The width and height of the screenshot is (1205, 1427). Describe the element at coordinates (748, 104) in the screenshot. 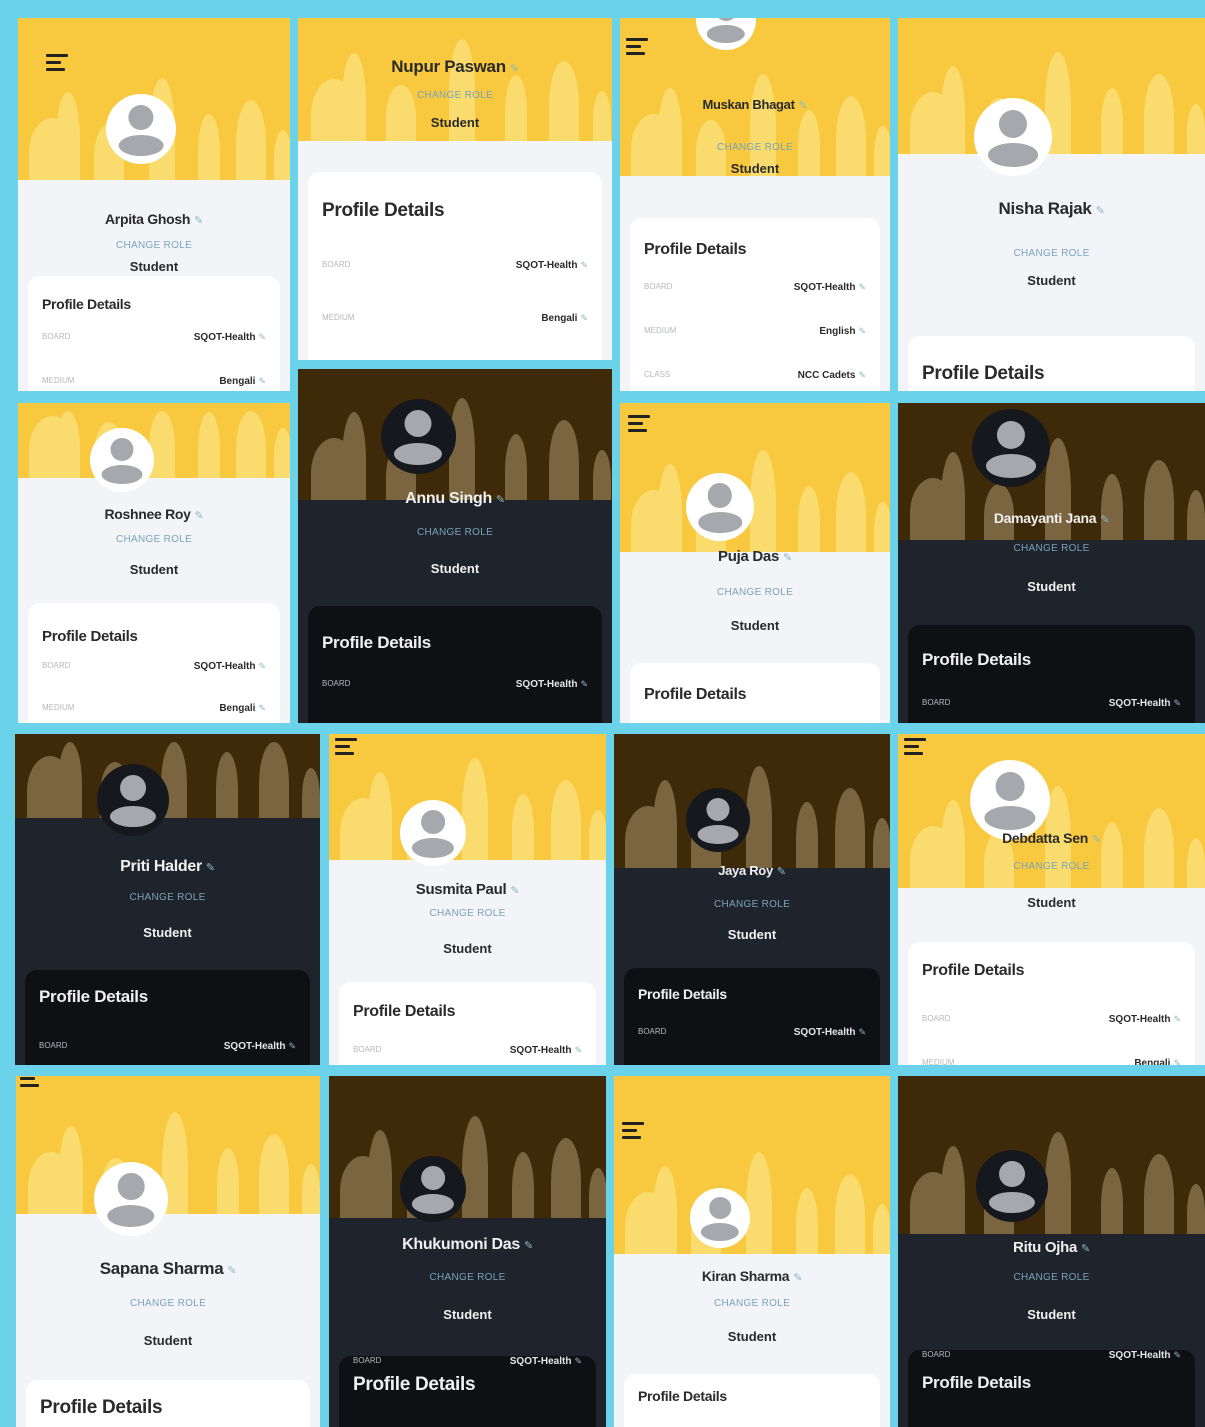

I see `profile-name-text: Muskan Bhagat` at that location.